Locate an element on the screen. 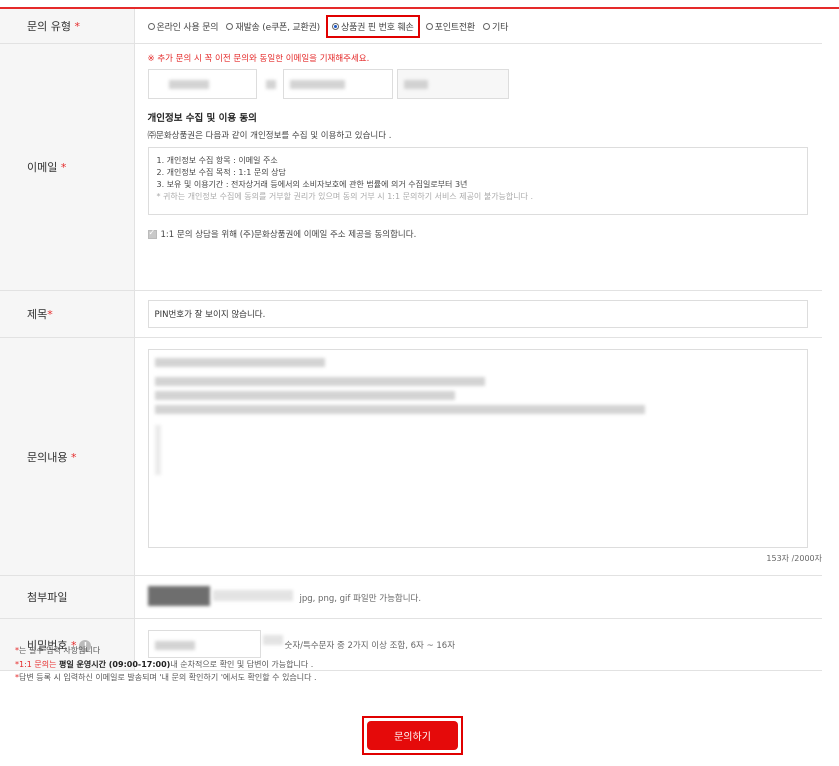 The image size is (839, 766). radio-online-usage: 온라인 사용 문의 is located at coordinates (183, 26).